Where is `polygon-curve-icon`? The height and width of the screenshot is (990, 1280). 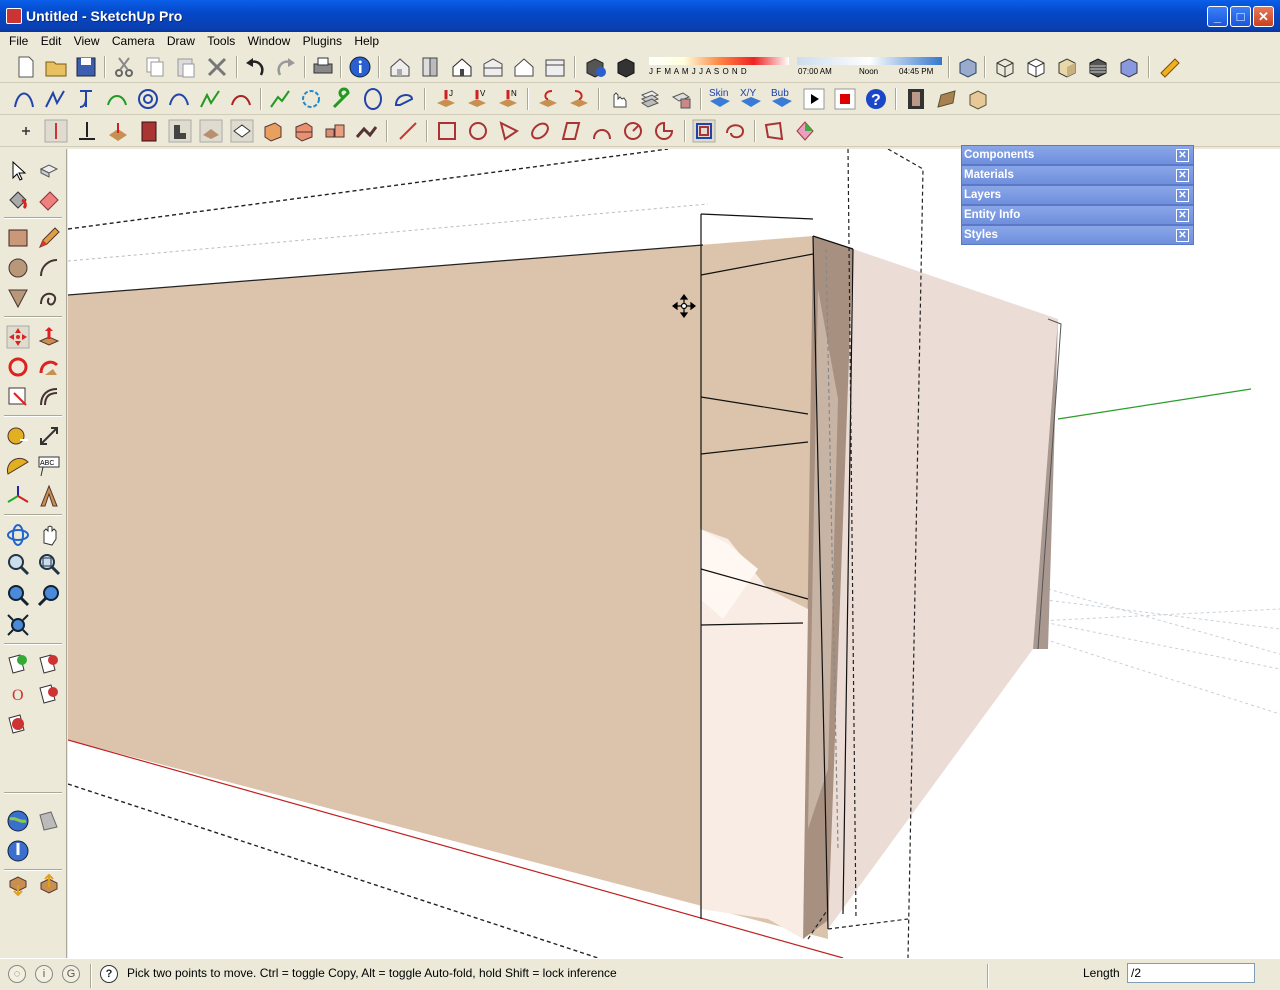 polygon-curve-icon is located at coordinates (311, 99).